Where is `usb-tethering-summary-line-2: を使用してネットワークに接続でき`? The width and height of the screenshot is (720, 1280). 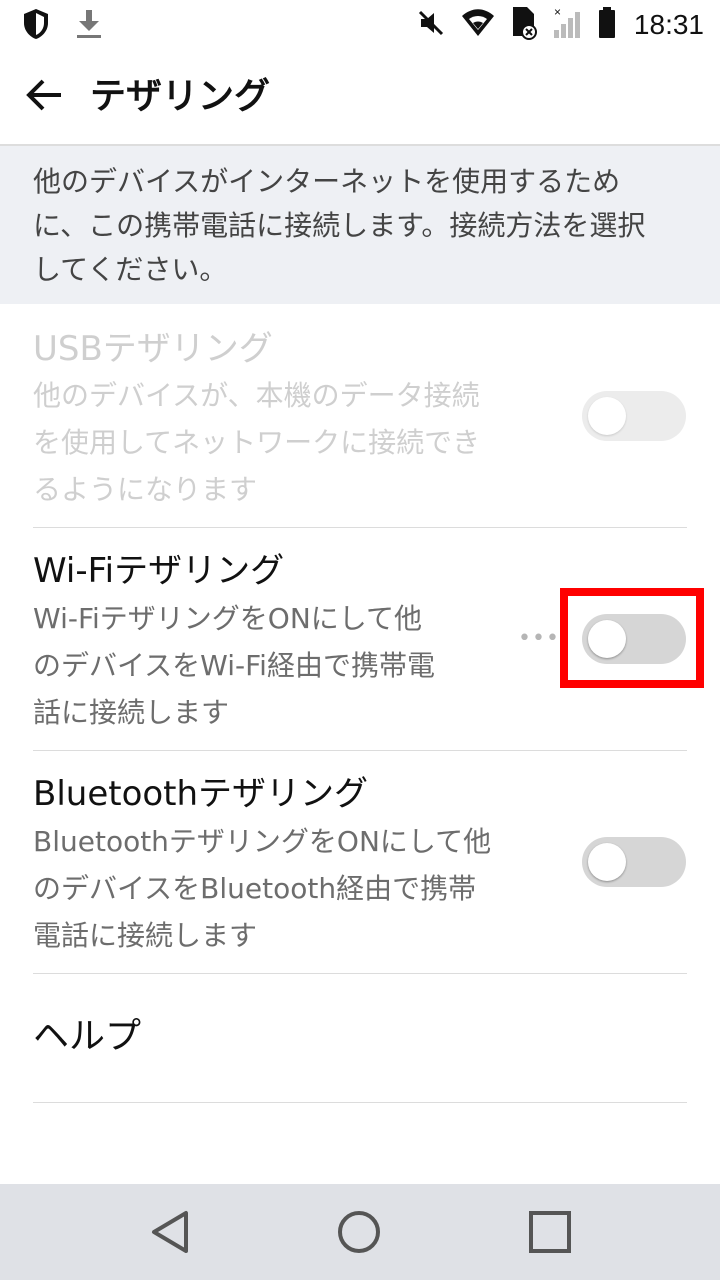 usb-tethering-summary-line-2: を使用してネットワークに接続でき is located at coordinates (257, 442).